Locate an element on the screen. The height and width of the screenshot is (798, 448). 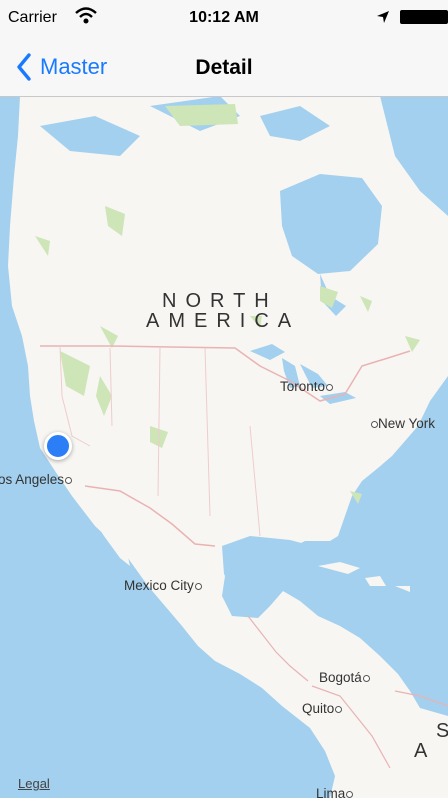
city-label-lima: Lima is located at coordinates (335, 792).